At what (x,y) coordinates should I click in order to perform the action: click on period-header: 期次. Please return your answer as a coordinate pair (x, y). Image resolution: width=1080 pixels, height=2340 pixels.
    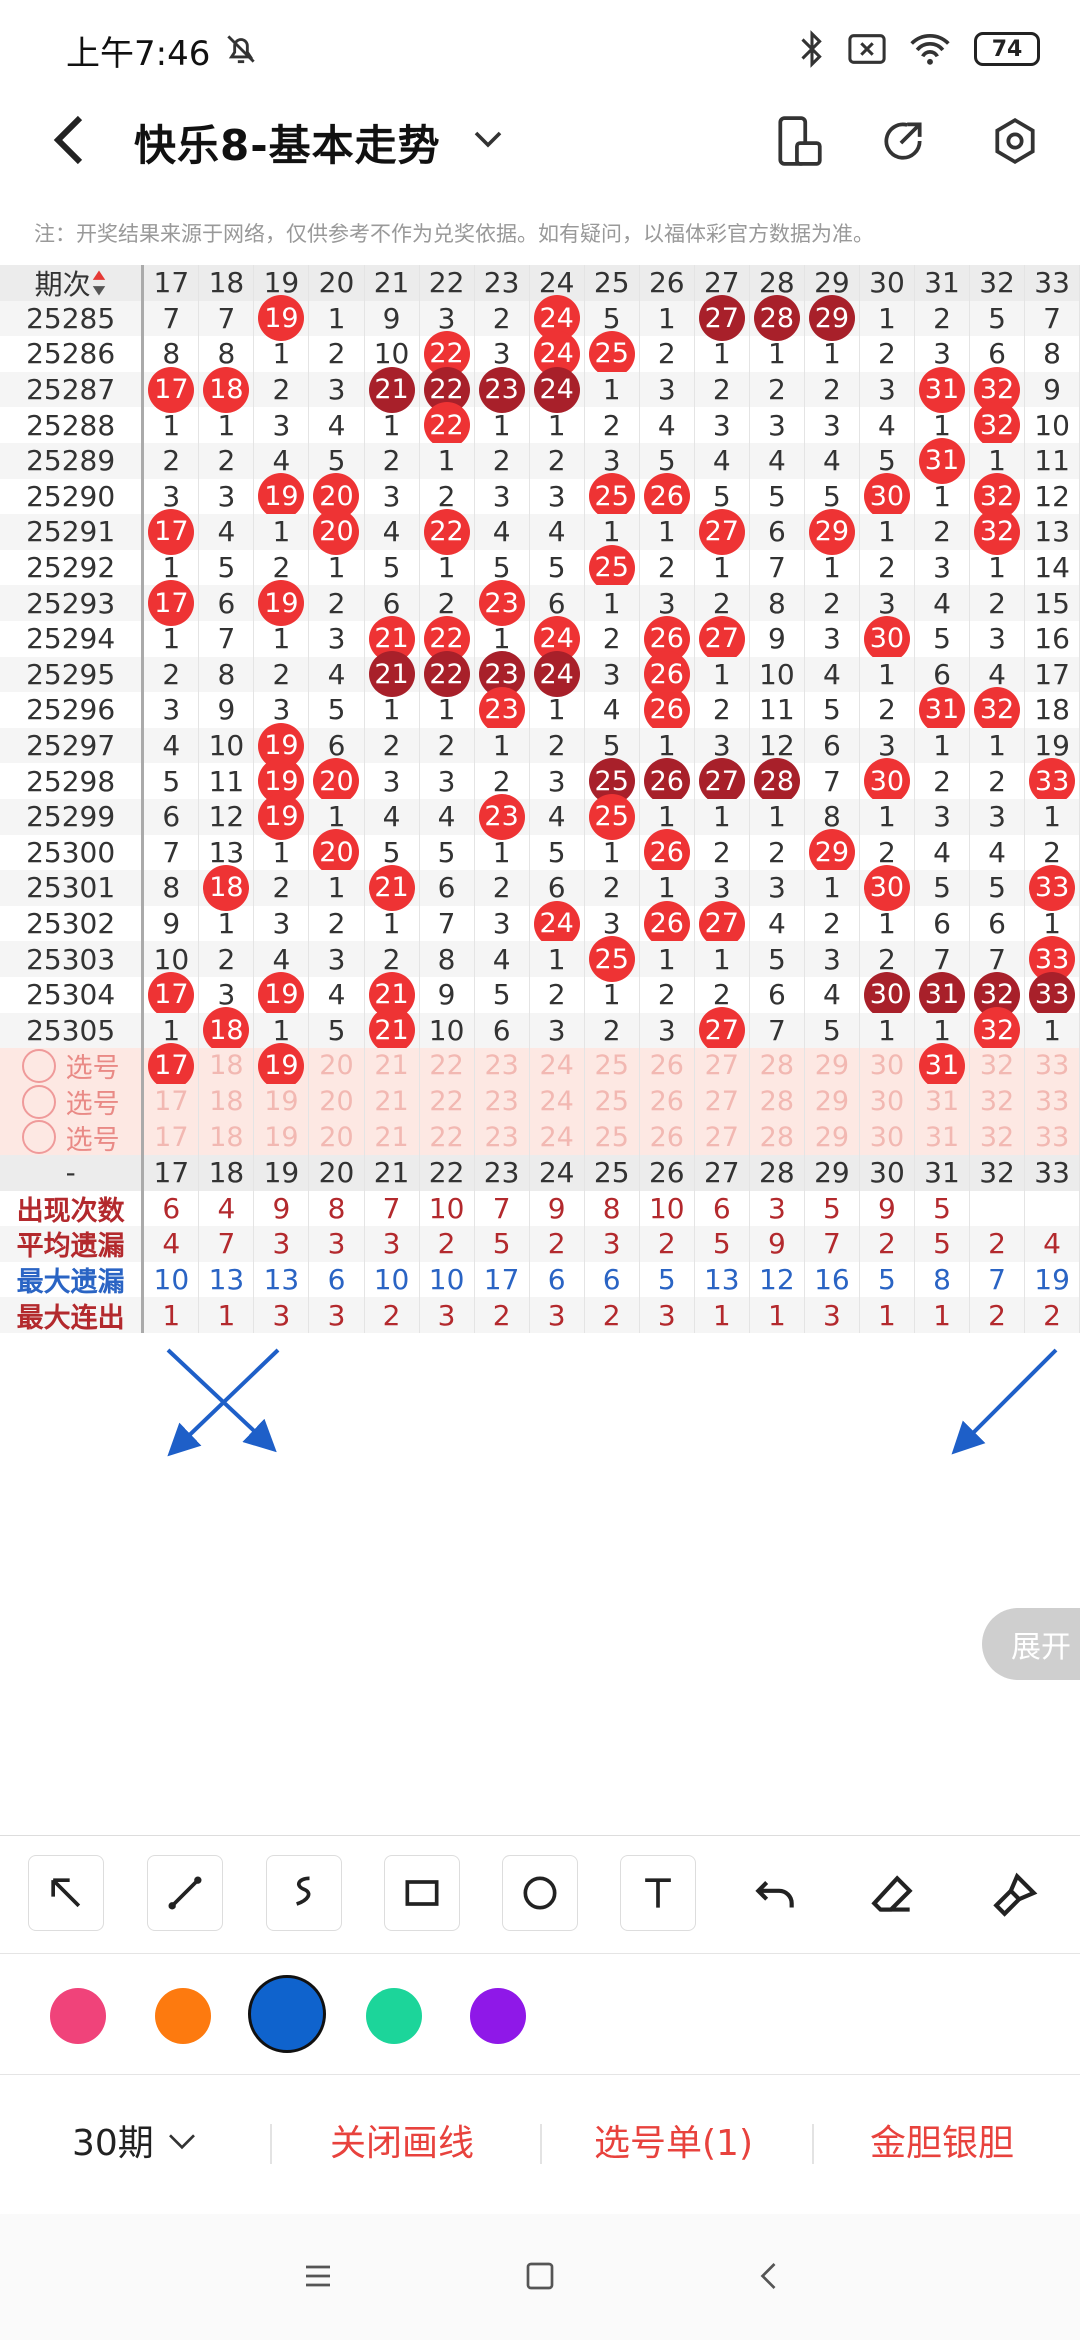
    Looking at the image, I should click on (72, 283).